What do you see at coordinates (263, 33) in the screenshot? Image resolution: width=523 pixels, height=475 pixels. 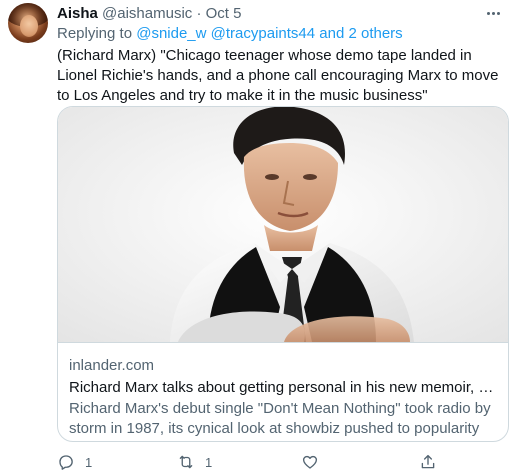 I see `reply-mention-2: @tracypaints44` at bounding box center [263, 33].